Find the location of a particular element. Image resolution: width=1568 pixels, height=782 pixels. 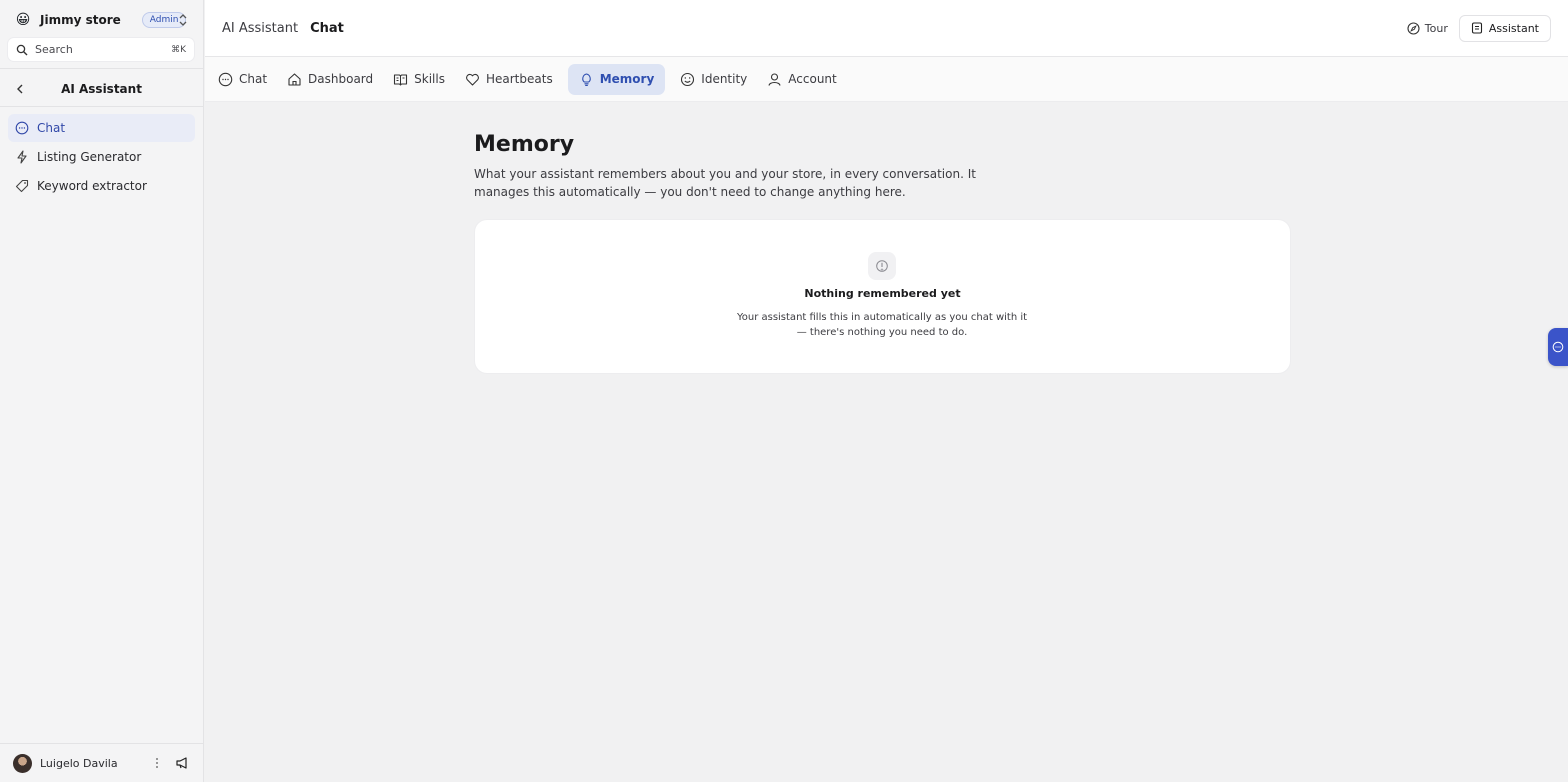

store-emoji-icon: 😀 is located at coordinates (23, 20).